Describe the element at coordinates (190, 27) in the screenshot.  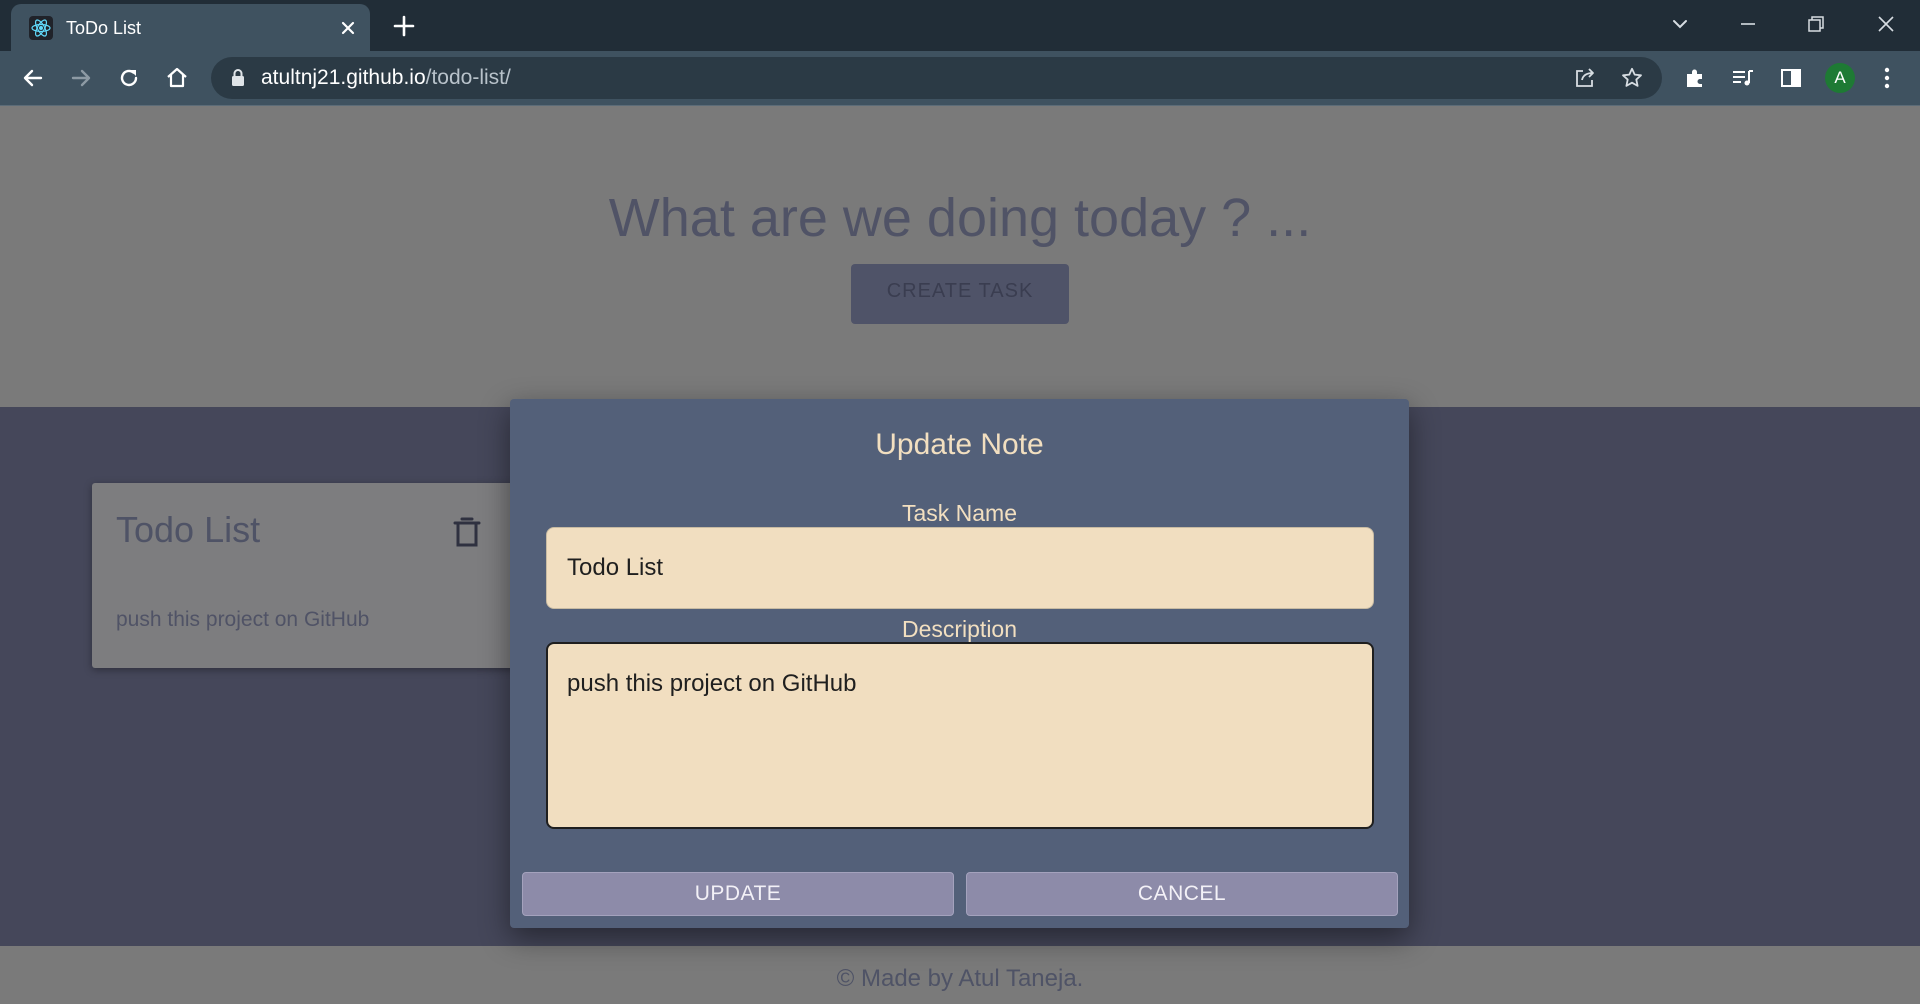
I see `browser-tab: ToDo List` at that location.